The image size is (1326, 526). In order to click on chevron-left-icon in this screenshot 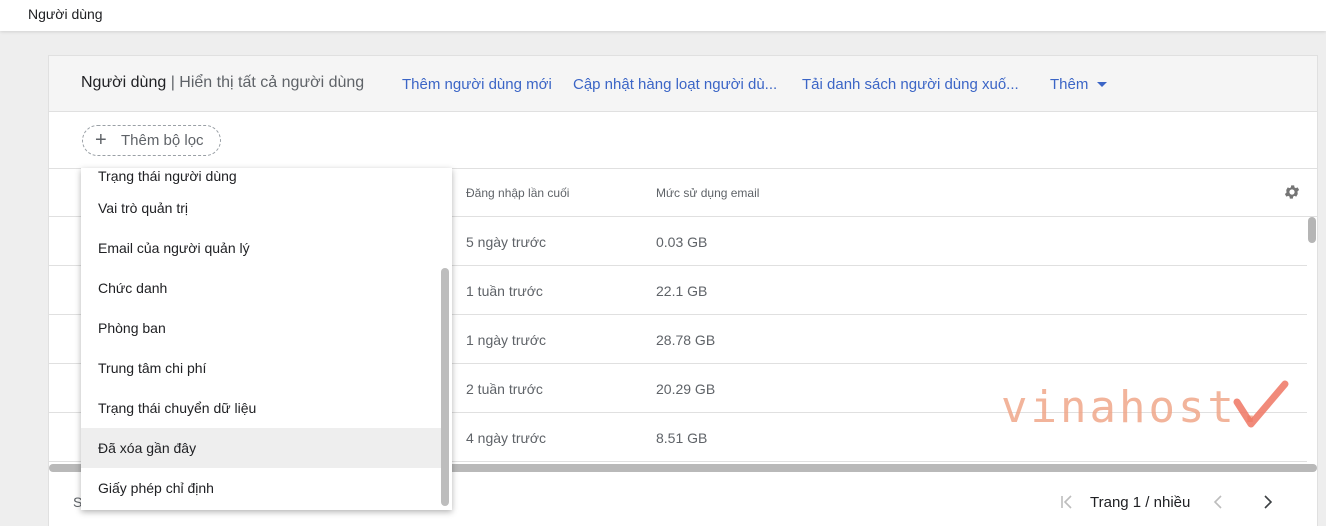, I will do `click(1219, 502)`.